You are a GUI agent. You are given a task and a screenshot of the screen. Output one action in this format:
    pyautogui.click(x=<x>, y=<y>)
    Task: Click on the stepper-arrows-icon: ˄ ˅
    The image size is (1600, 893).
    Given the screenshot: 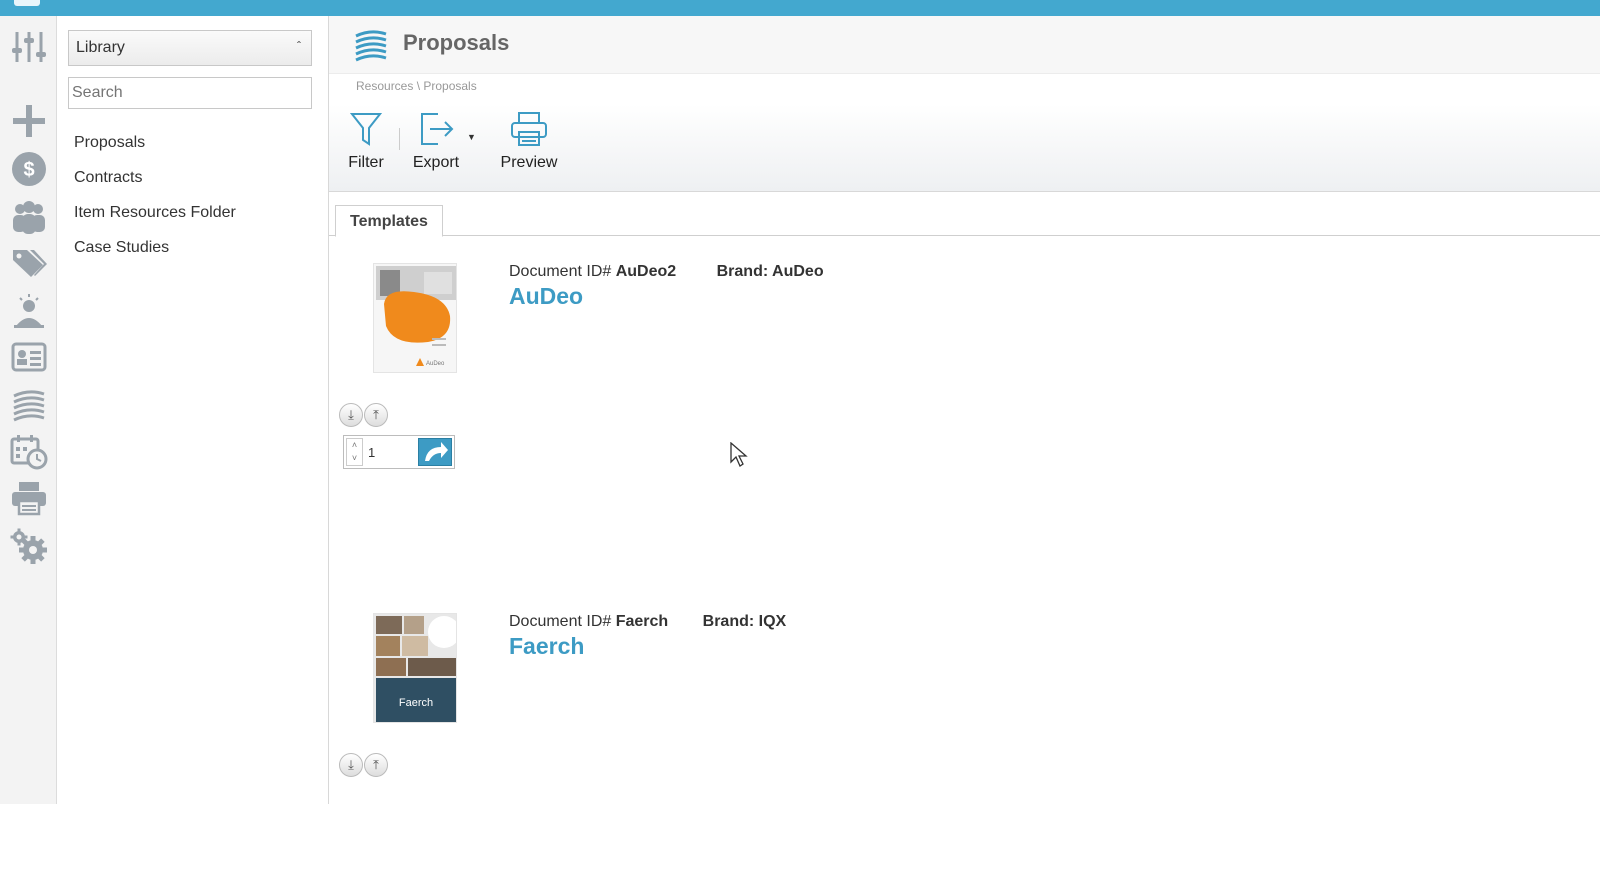 What is the action you would take?
    pyautogui.click(x=354, y=452)
    